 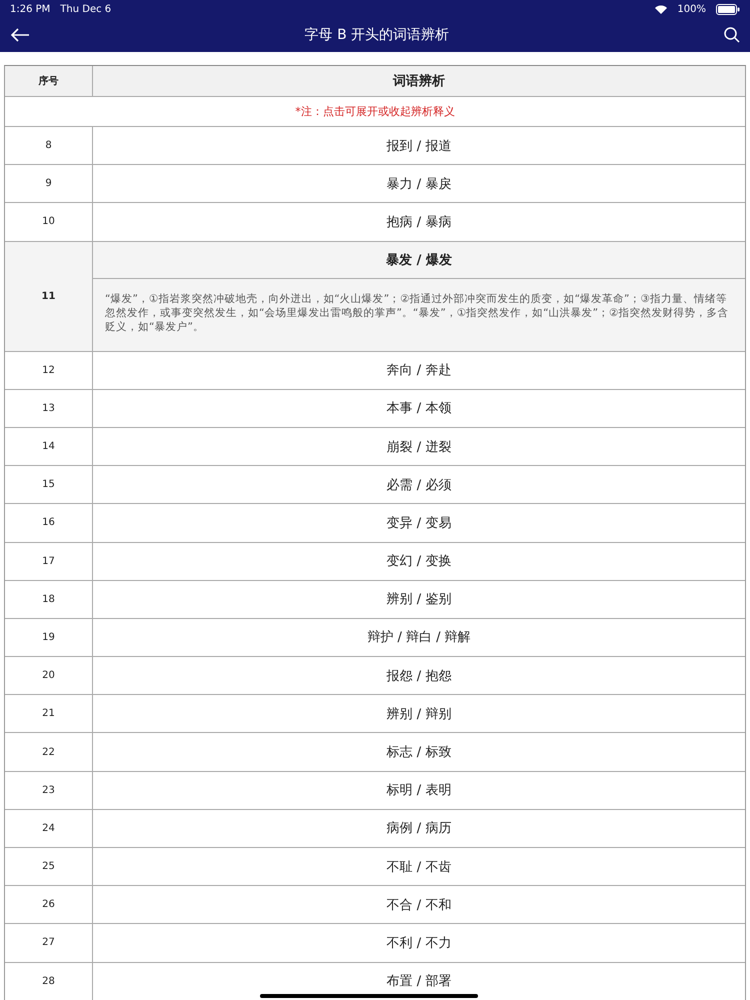 What do you see at coordinates (20, 35) in the screenshot?
I see `back-arrow-icon` at bounding box center [20, 35].